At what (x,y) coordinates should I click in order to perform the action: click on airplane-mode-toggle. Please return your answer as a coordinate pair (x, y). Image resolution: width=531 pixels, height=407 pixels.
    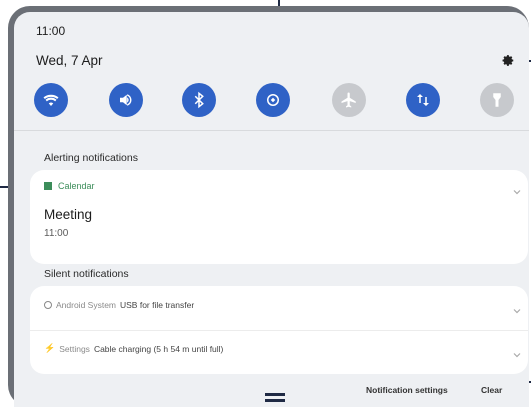
    Looking at the image, I should click on (349, 100).